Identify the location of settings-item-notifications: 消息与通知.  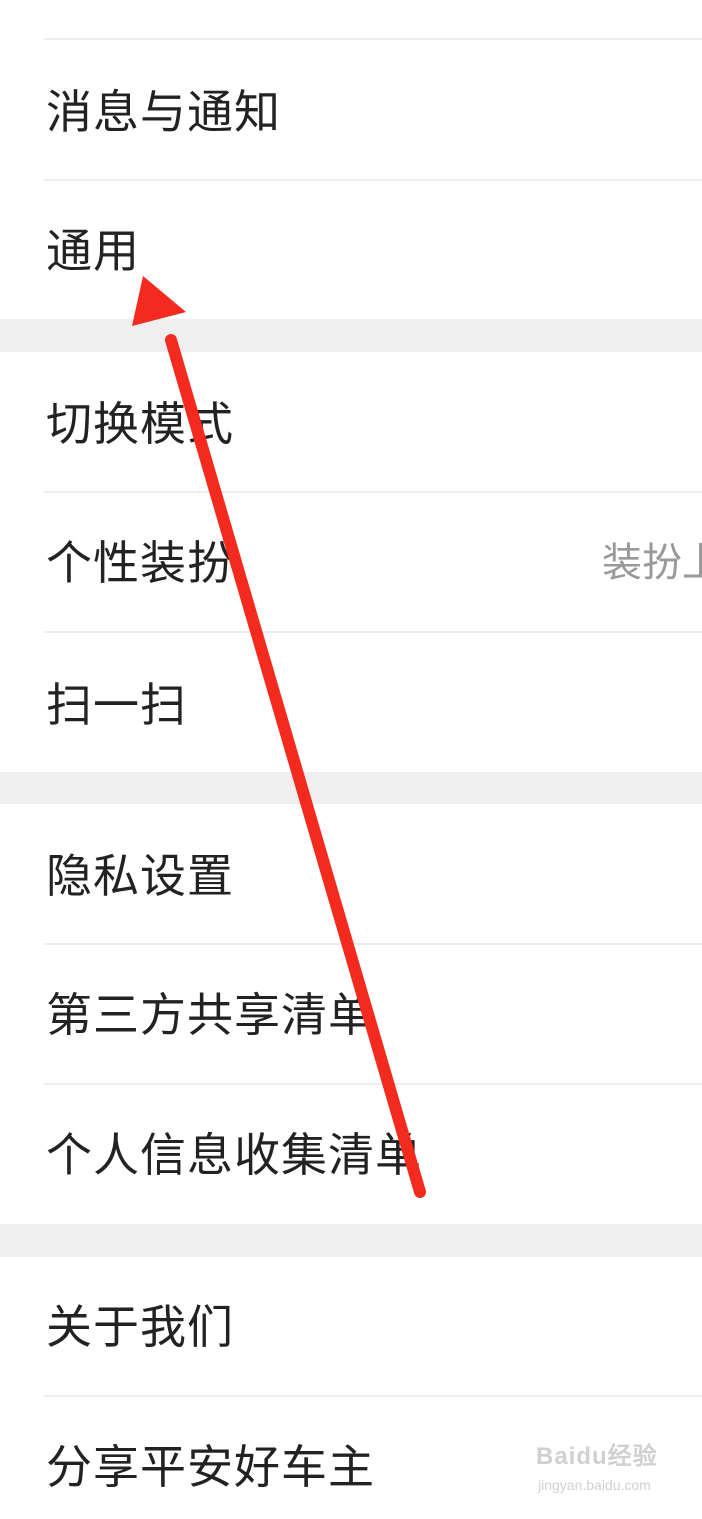
(351, 109).